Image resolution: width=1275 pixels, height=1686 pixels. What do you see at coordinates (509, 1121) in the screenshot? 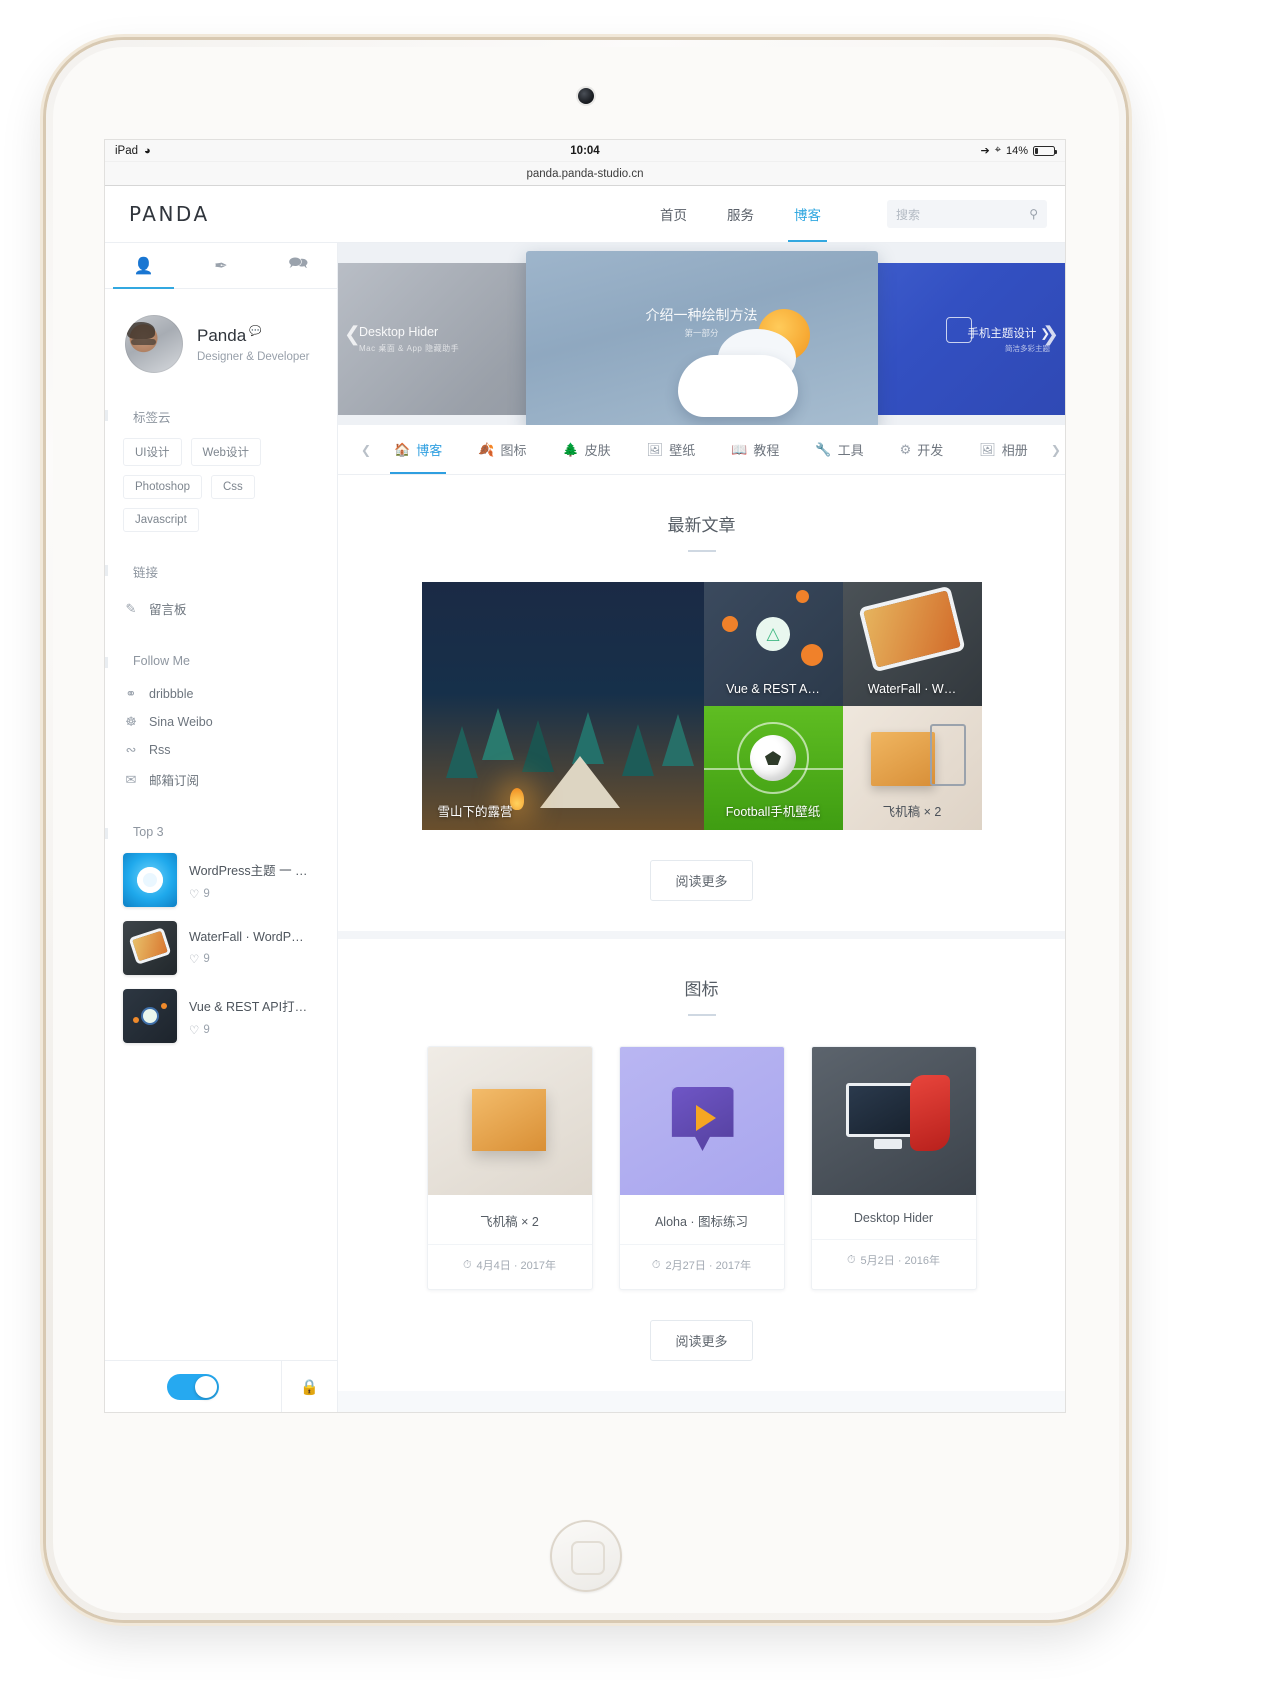
I see `icon-card-box-image` at bounding box center [509, 1121].